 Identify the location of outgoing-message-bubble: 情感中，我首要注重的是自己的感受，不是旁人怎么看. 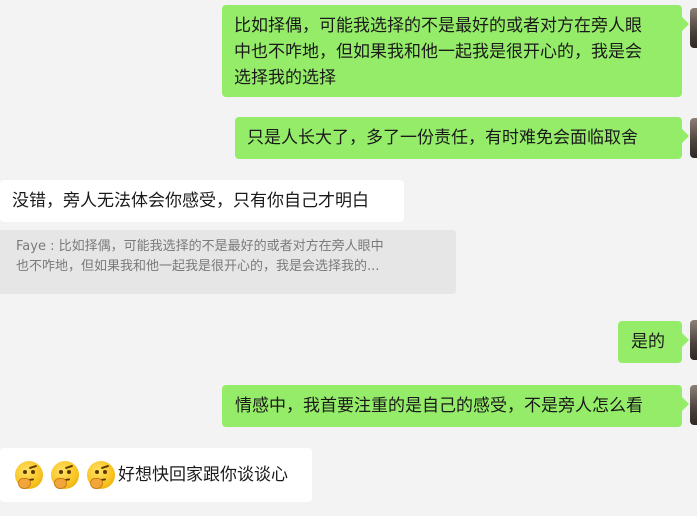
(455, 406).